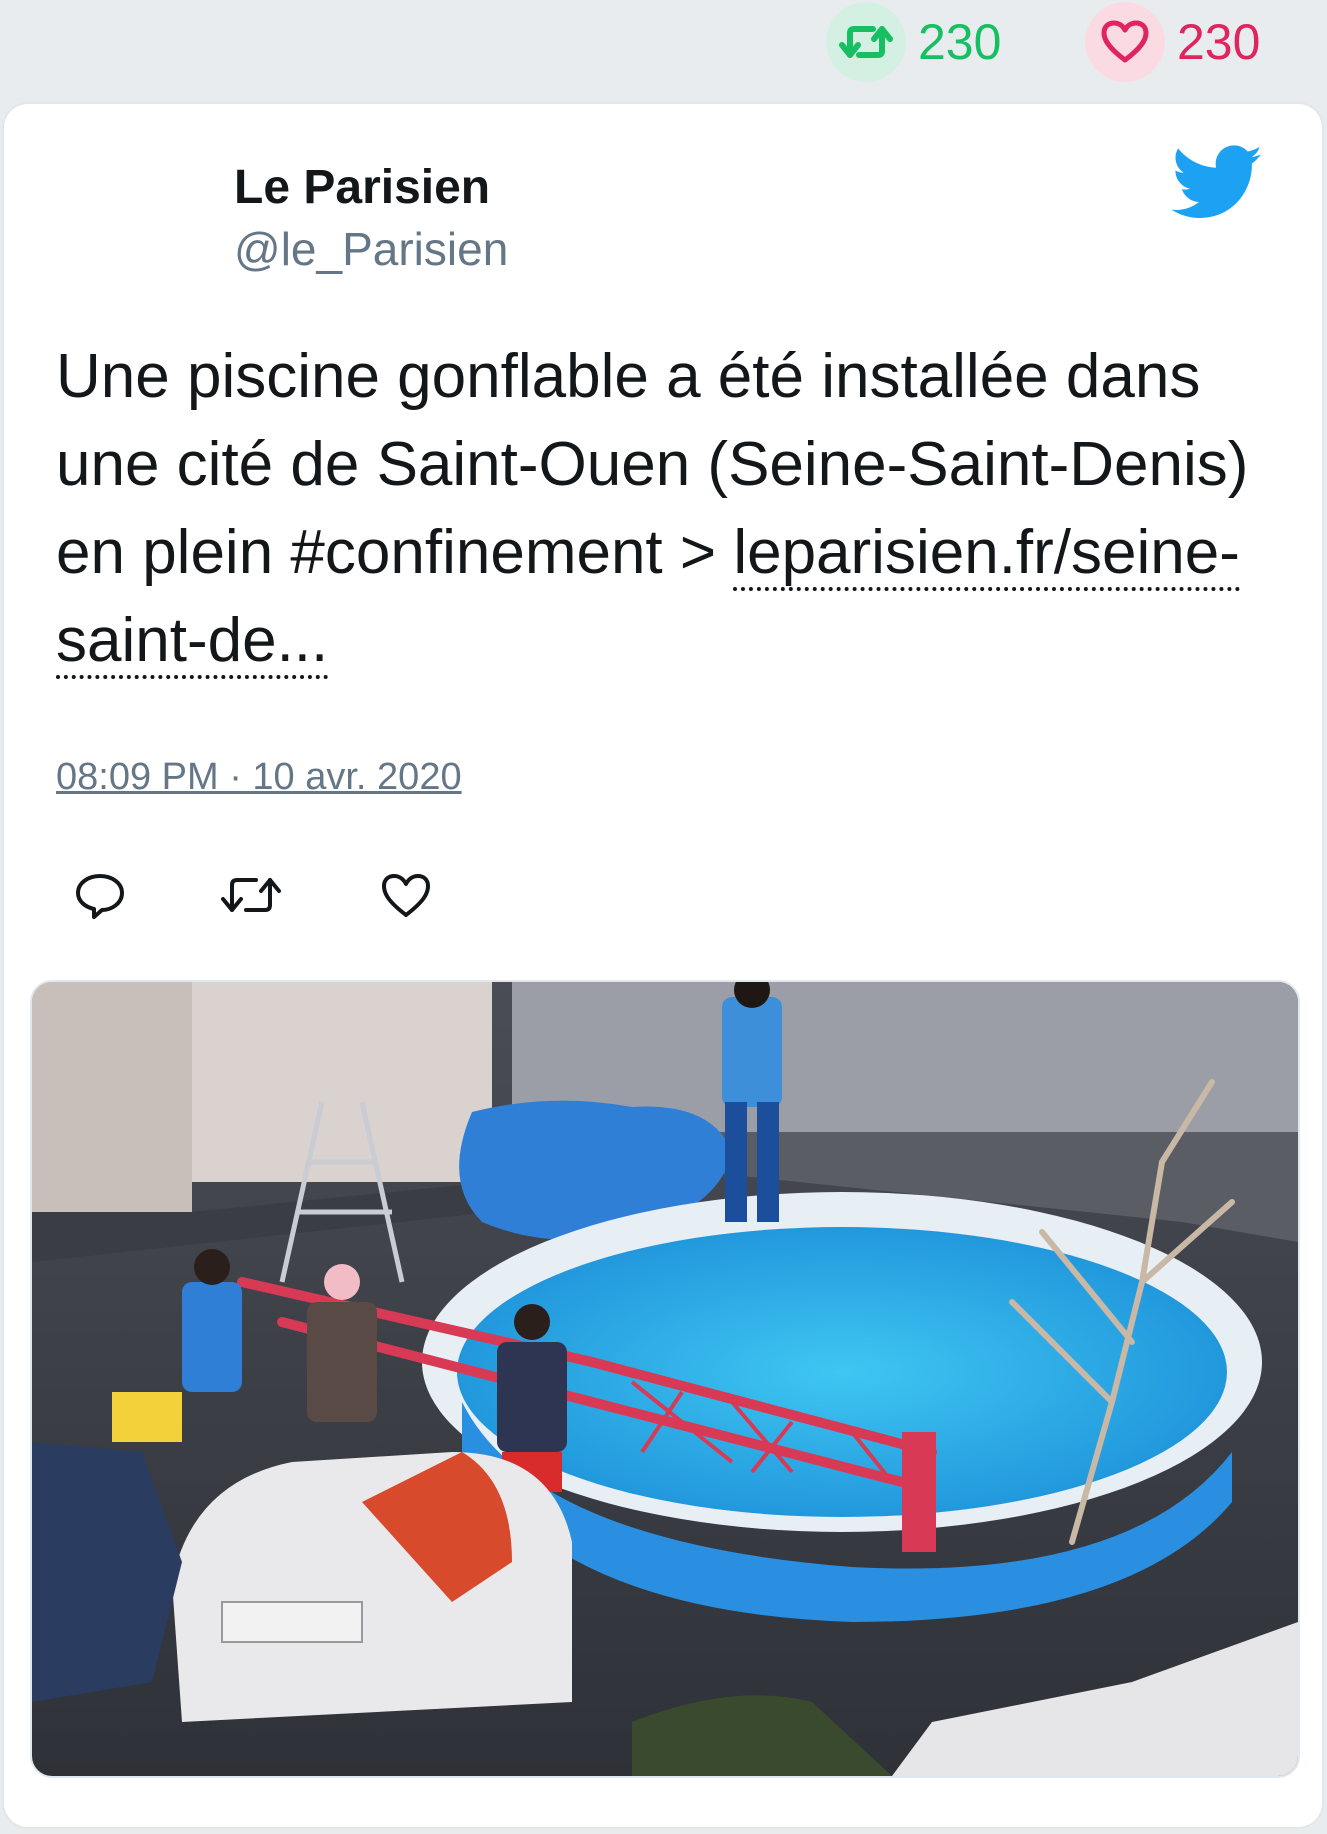  I want to click on reply-icon, so click(100, 898).